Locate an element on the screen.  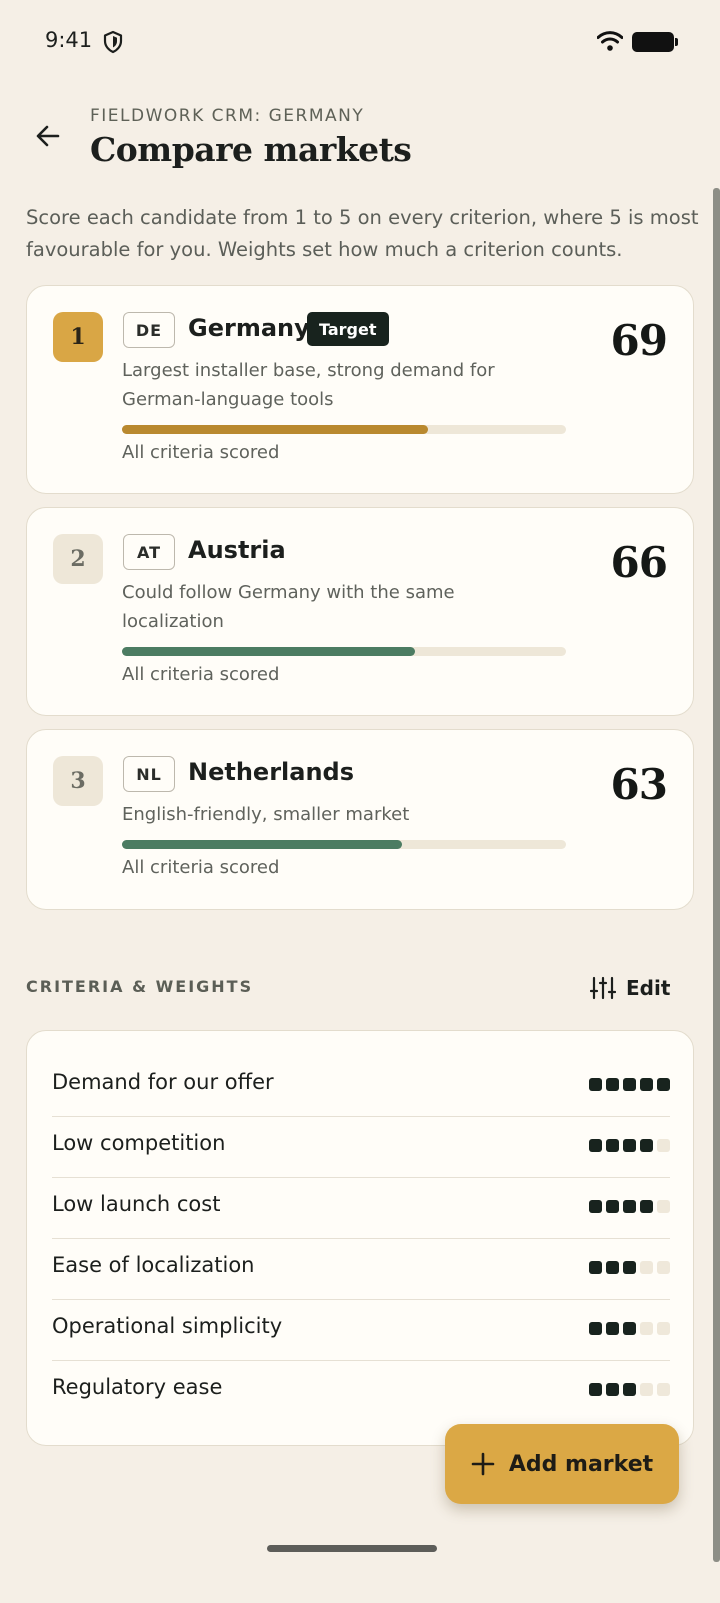
country-name: Netherlands is located at coordinates (271, 772).